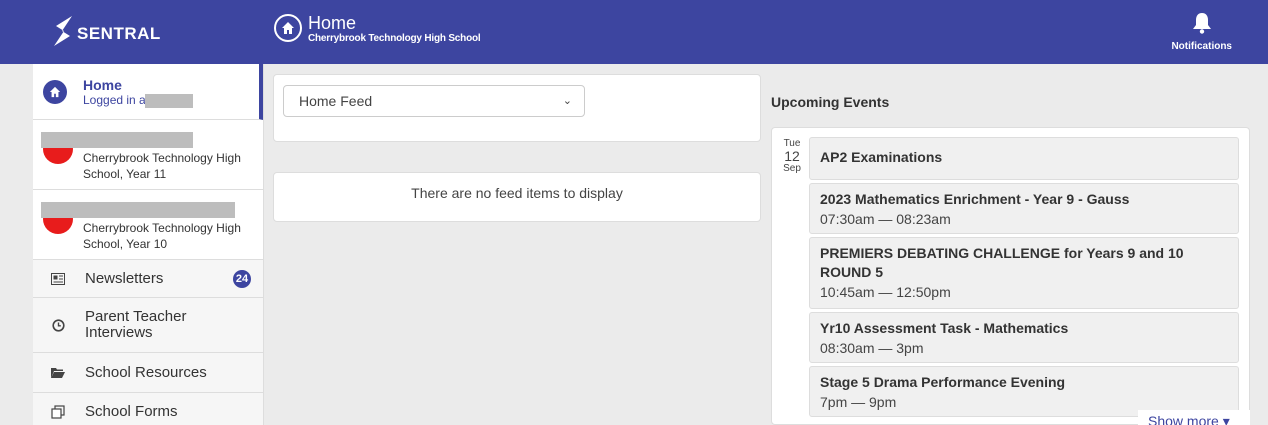 This screenshot has height=425, width=1268. What do you see at coordinates (517, 193) in the screenshot?
I see `empty-feed-message: There are no feed items to display` at bounding box center [517, 193].